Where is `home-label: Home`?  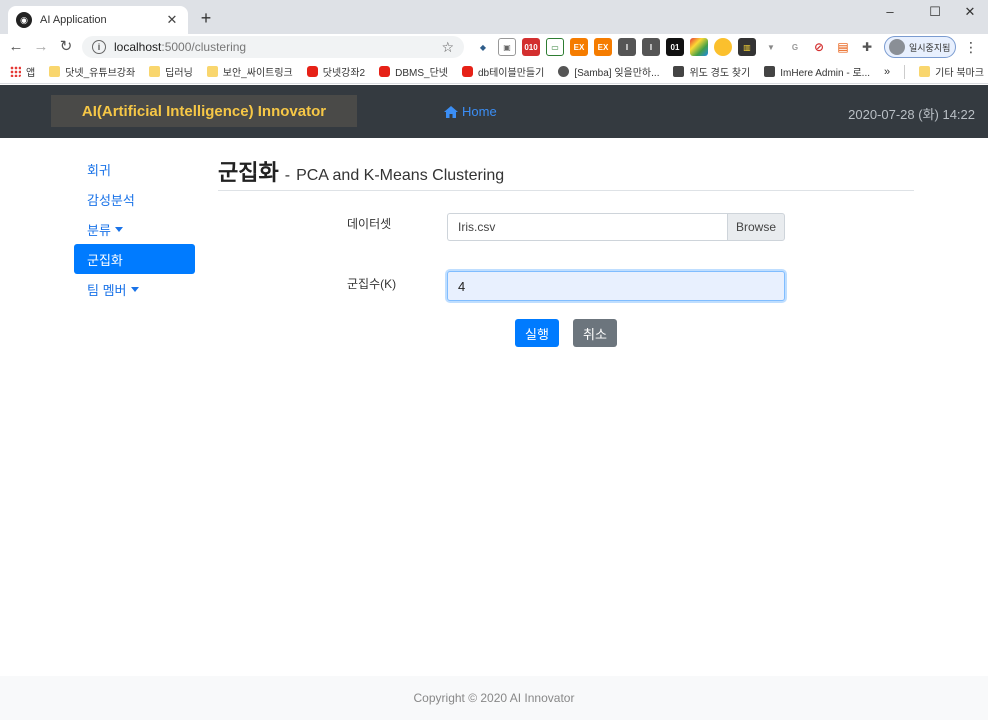 home-label: Home is located at coordinates (479, 111).